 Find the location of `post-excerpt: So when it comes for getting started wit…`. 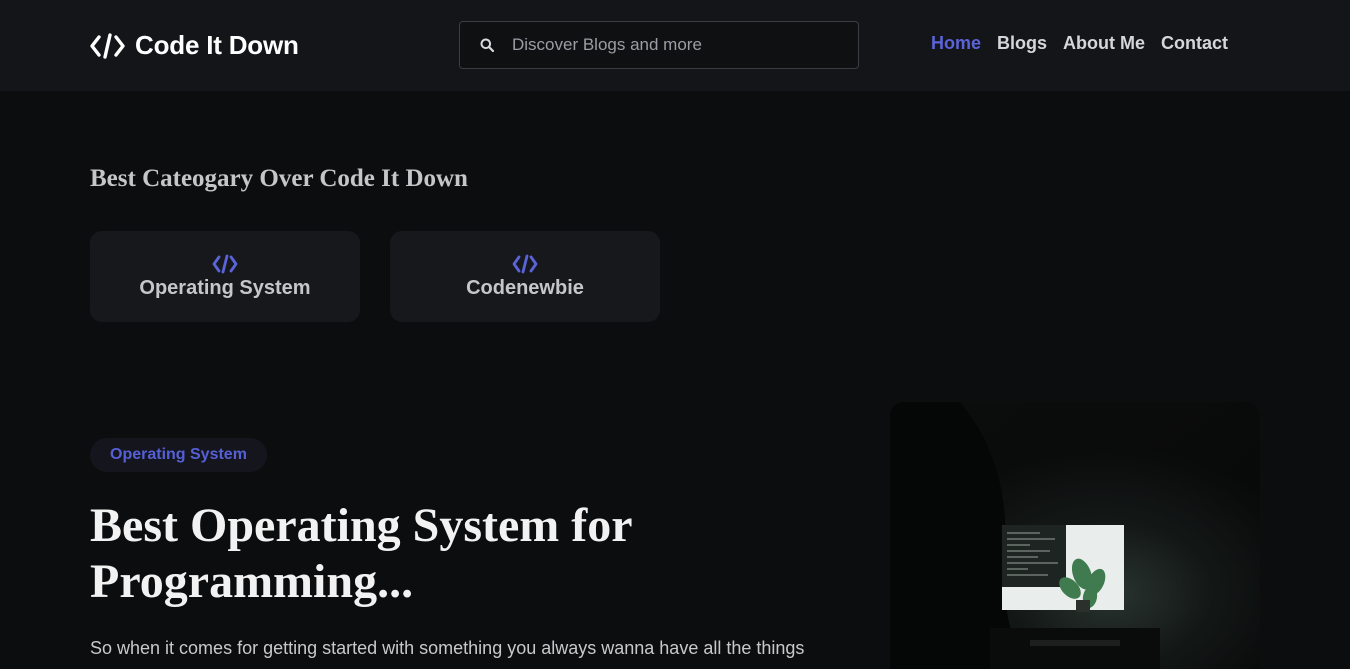

post-excerpt: So when it comes for getting started wit… is located at coordinates (447, 648).